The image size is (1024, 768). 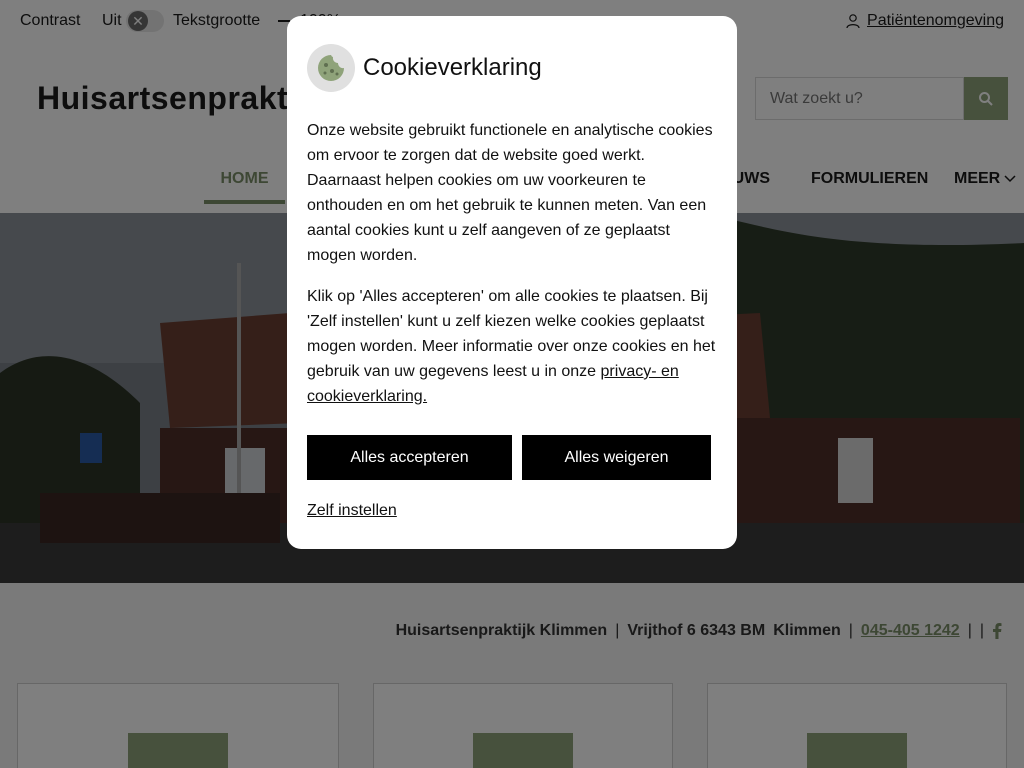 I want to click on reject-all-button: Alles weigeren, so click(x=616, y=457).